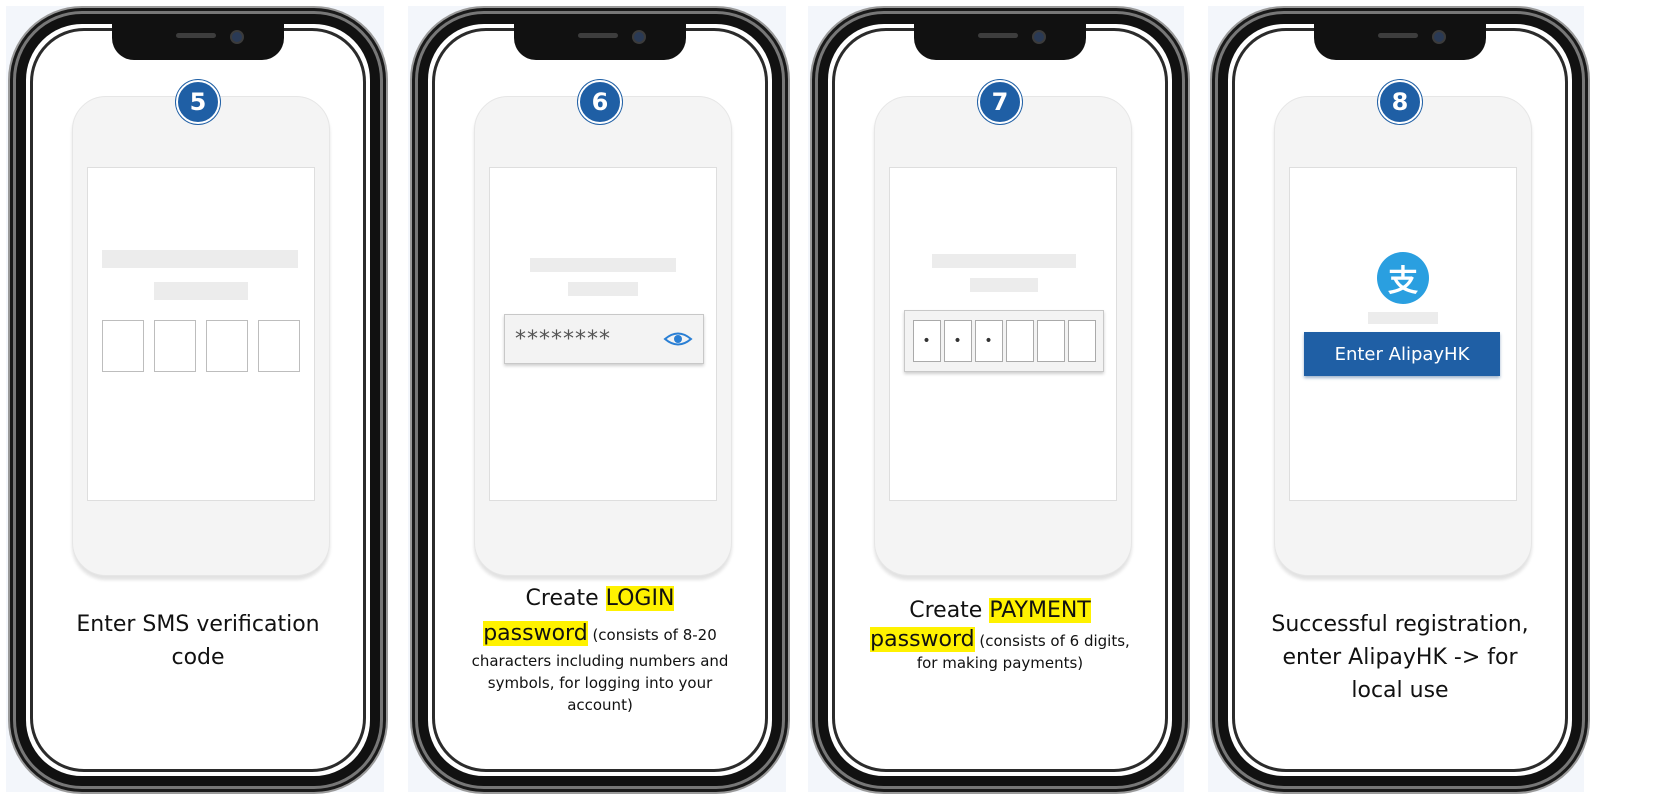  Describe the element at coordinates (563, 339) in the screenshot. I see `password-mask: ********` at that location.